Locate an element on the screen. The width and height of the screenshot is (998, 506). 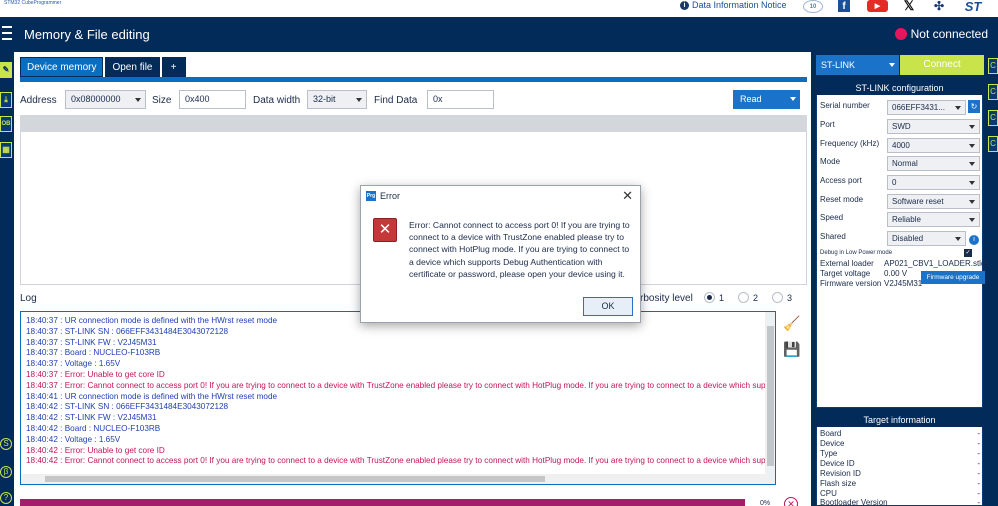
beta-icon: β is located at coordinates (6, 472).